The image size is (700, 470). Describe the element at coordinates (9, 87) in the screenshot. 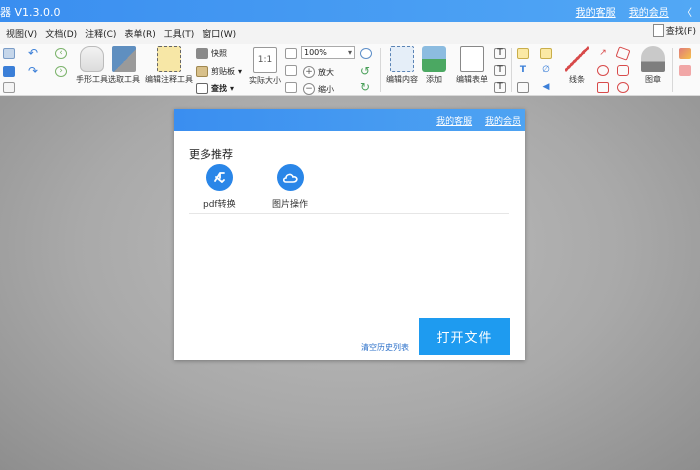

I see `new-doc-icon` at that location.